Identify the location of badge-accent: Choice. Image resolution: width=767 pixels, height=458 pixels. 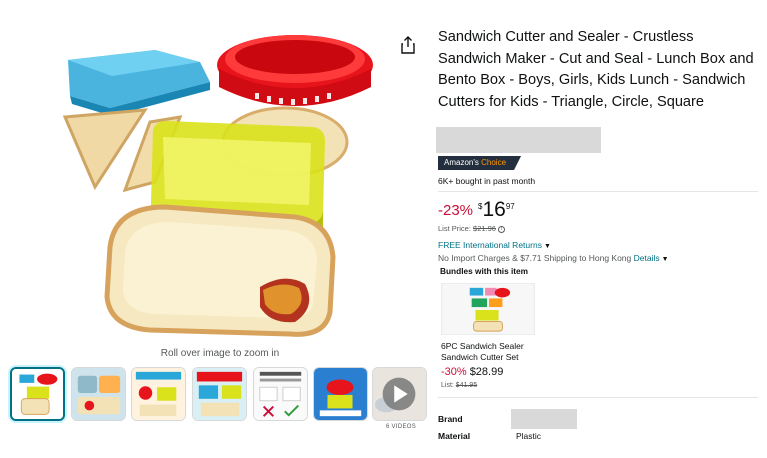
(494, 162).